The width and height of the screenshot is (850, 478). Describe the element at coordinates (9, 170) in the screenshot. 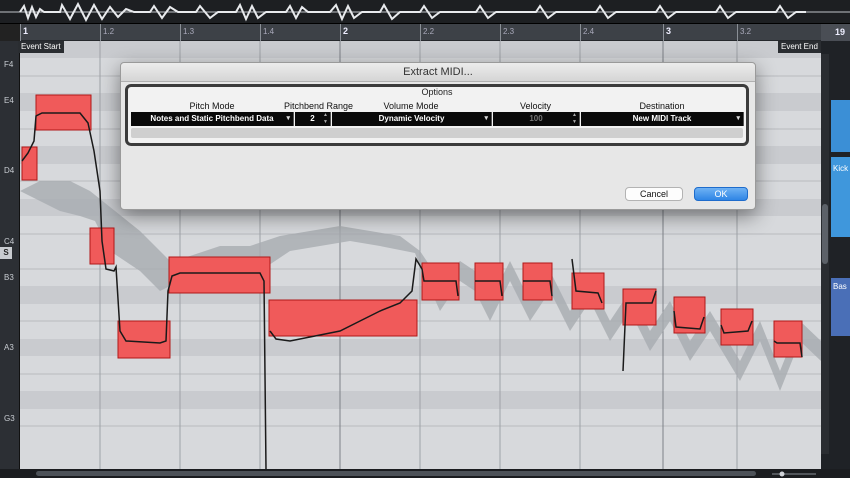

I see `key-label-d4: D4` at that location.